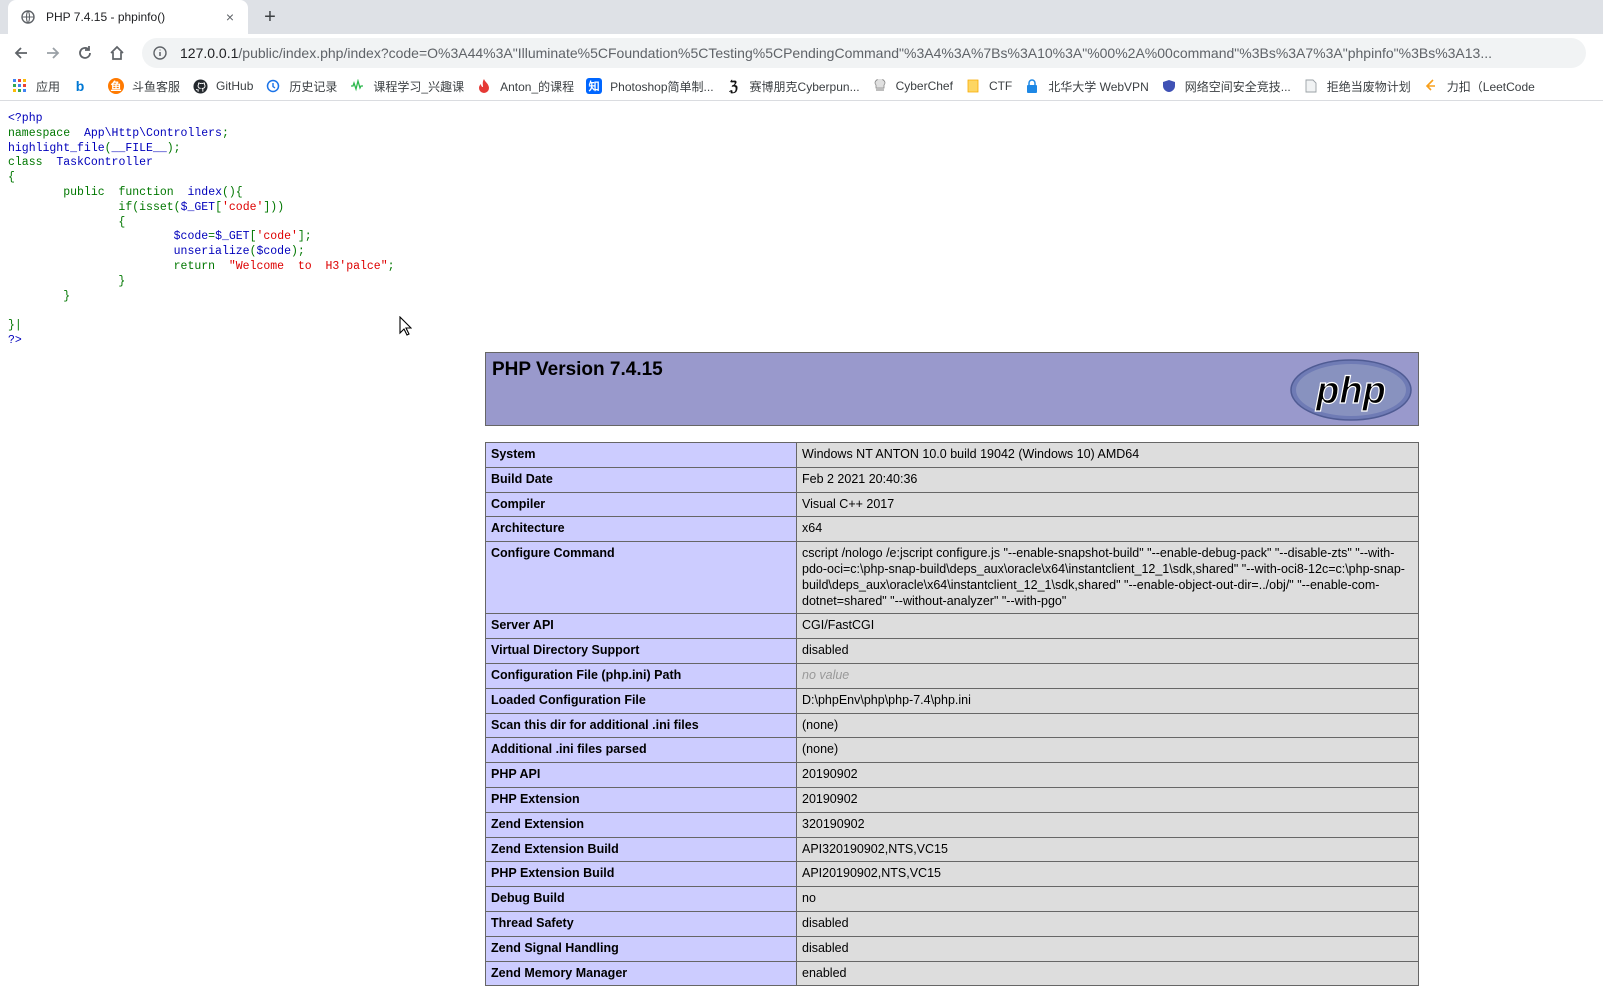  I want to click on php-version-title: PHP Version 7.4.15, so click(577, 369).